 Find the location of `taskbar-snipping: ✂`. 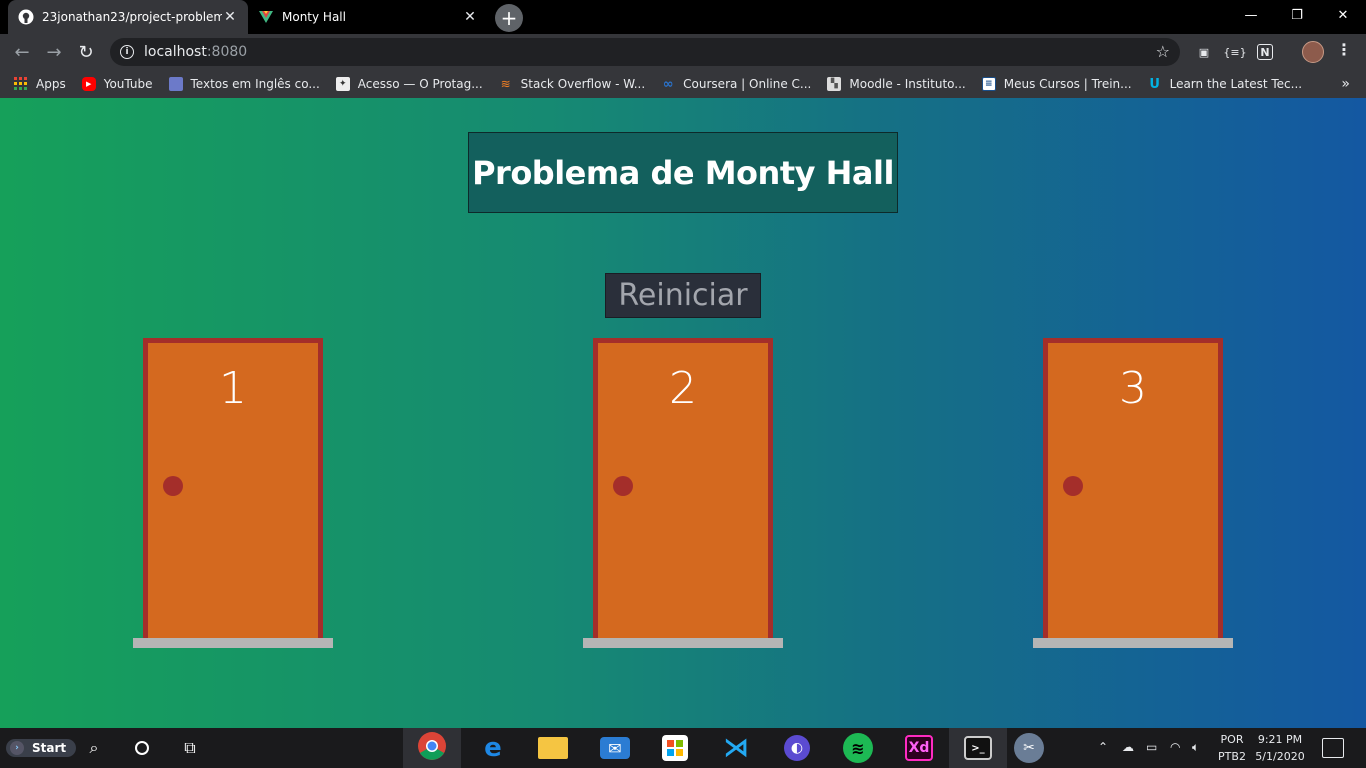

taskbar-snipping: ✂ is located at coordinates (1029, 748).